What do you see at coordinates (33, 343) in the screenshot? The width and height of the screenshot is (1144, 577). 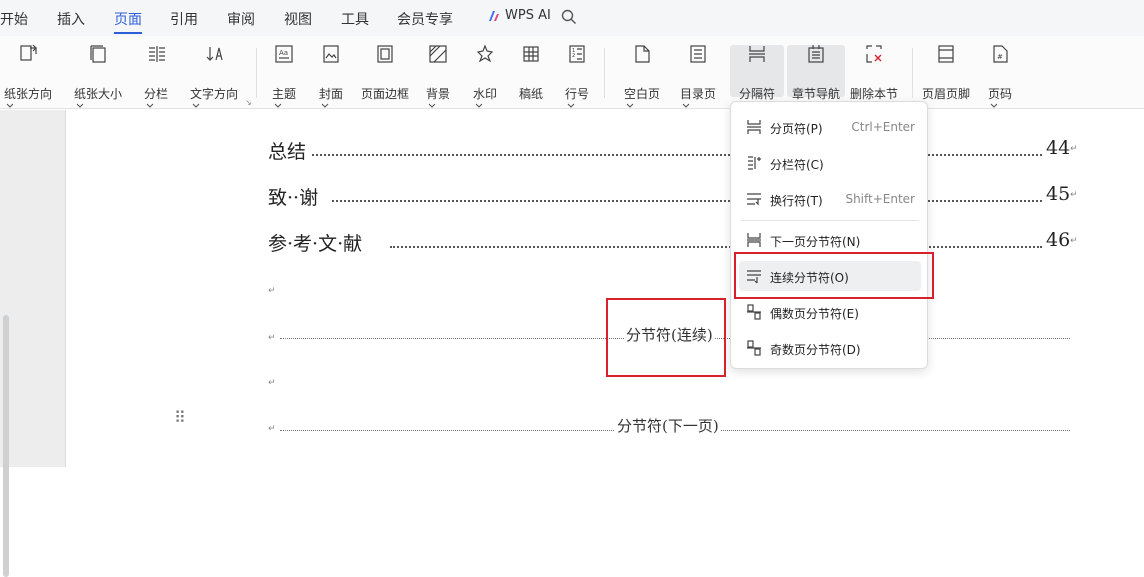 I see `navigation-pane` at bounding box center [33, 343].